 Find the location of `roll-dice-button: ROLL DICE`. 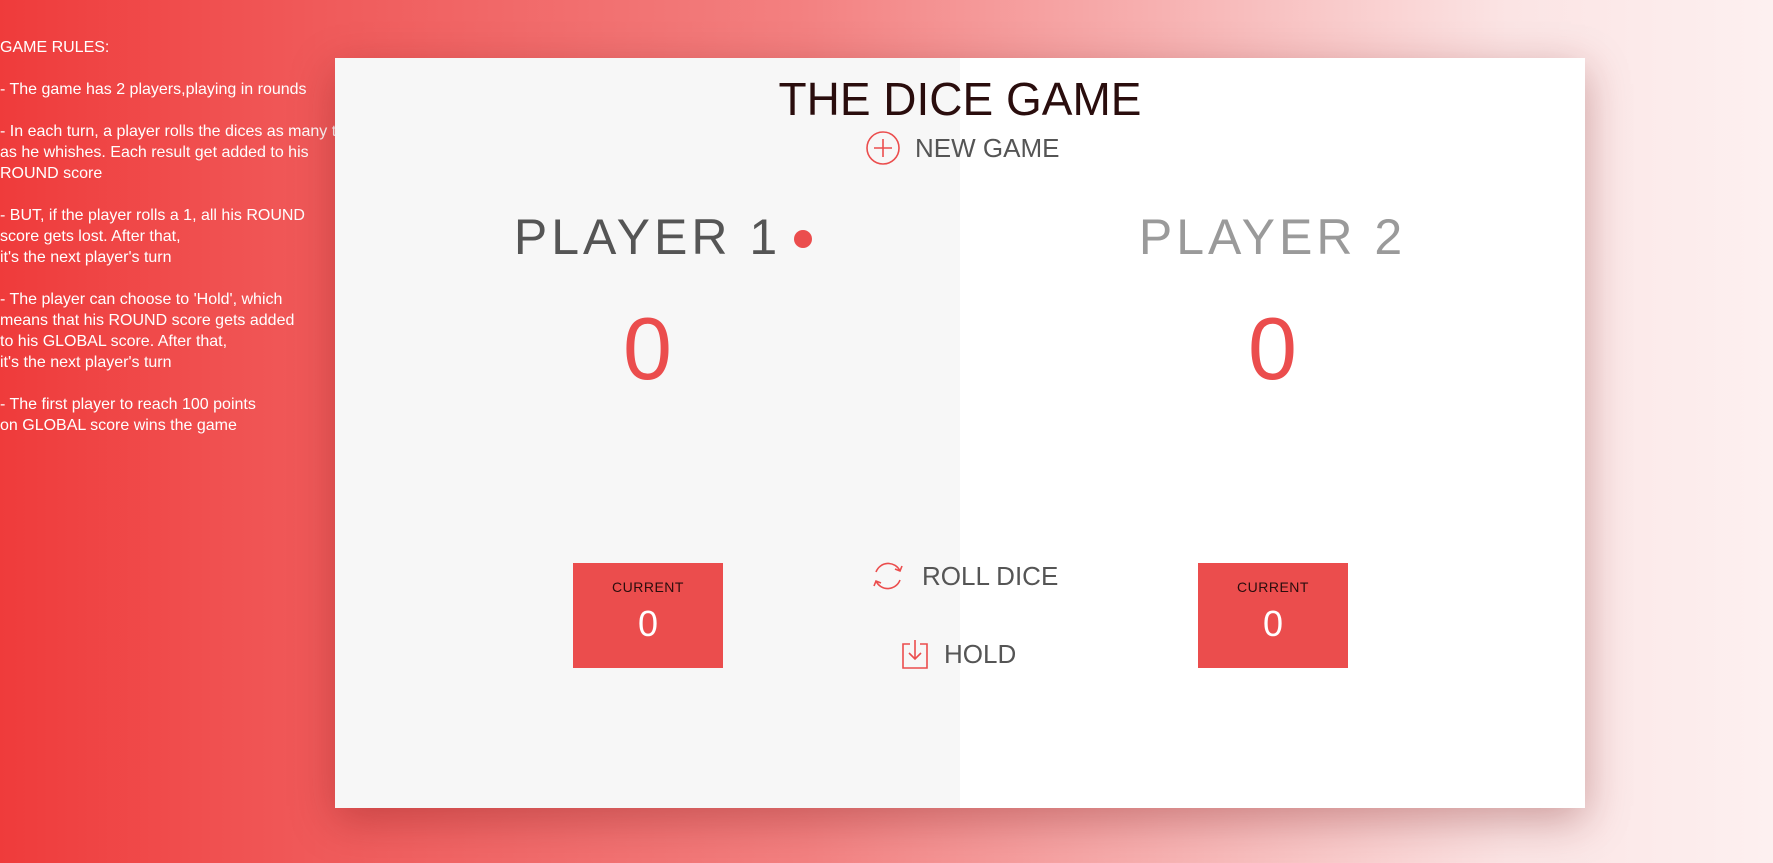

roll-dice-button: ROLL DICE is located at coordinates (963, 576).